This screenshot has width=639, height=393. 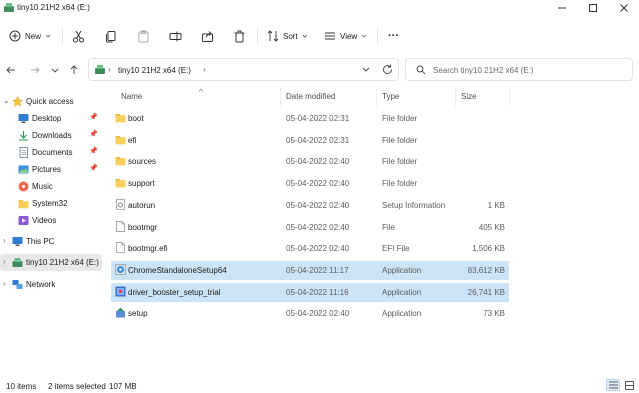 I want to click on selection-size: 107 MB, so click(x=123, y=386).